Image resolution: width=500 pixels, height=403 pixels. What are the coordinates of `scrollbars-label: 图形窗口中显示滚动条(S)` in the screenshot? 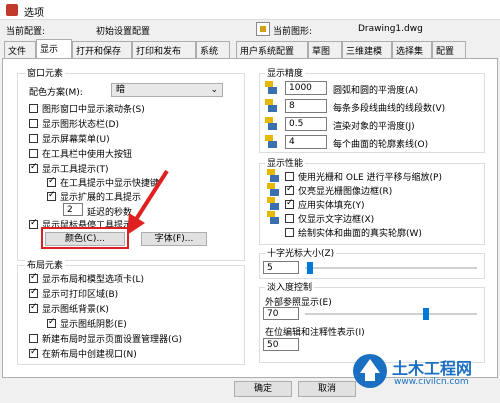 It's located at (93, 110).